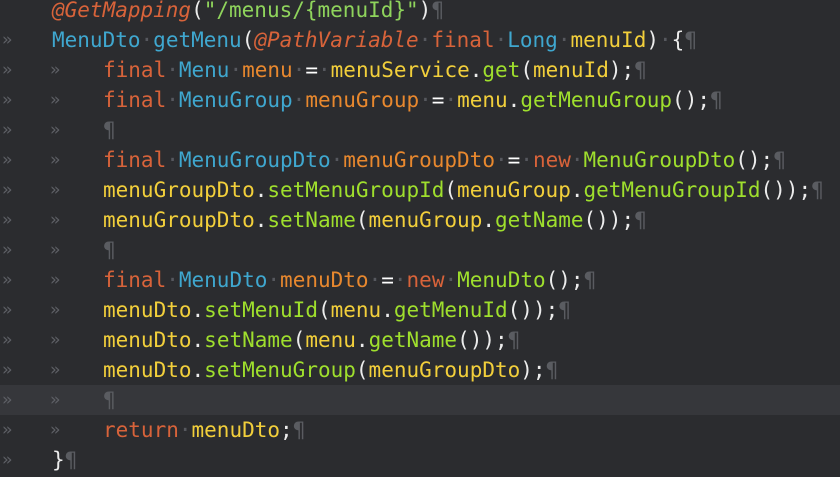  What do you see at coordinates (539, 220) in the screenshot?
I see `code-token: getName` at bounding box center [539, 220].